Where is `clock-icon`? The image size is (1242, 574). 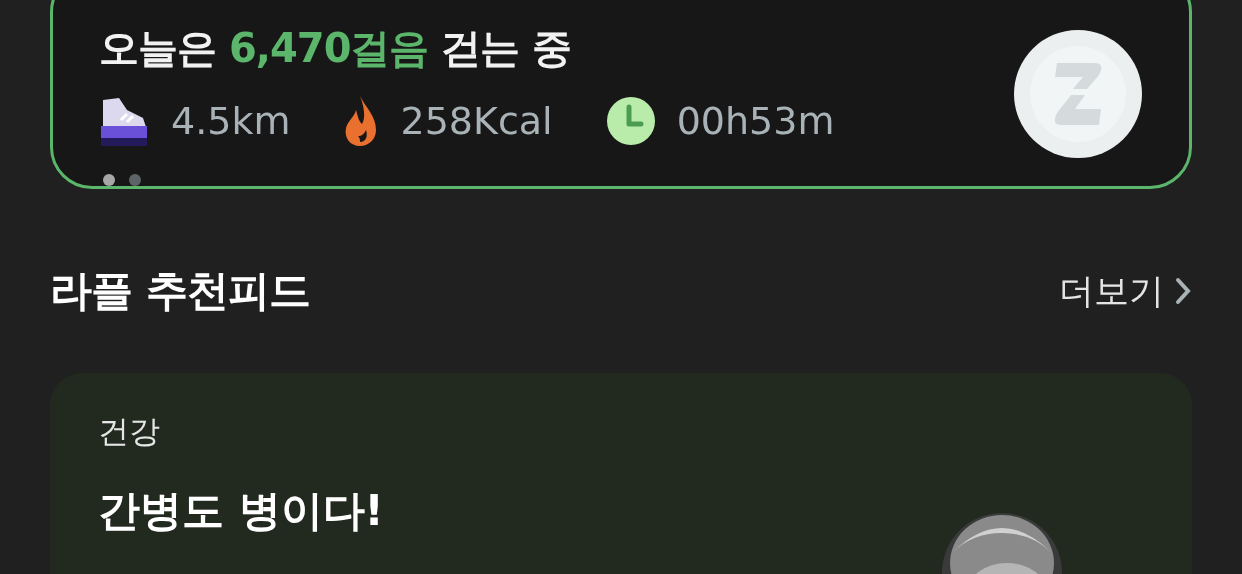 clock-icon is located at coordinates (630, 121).